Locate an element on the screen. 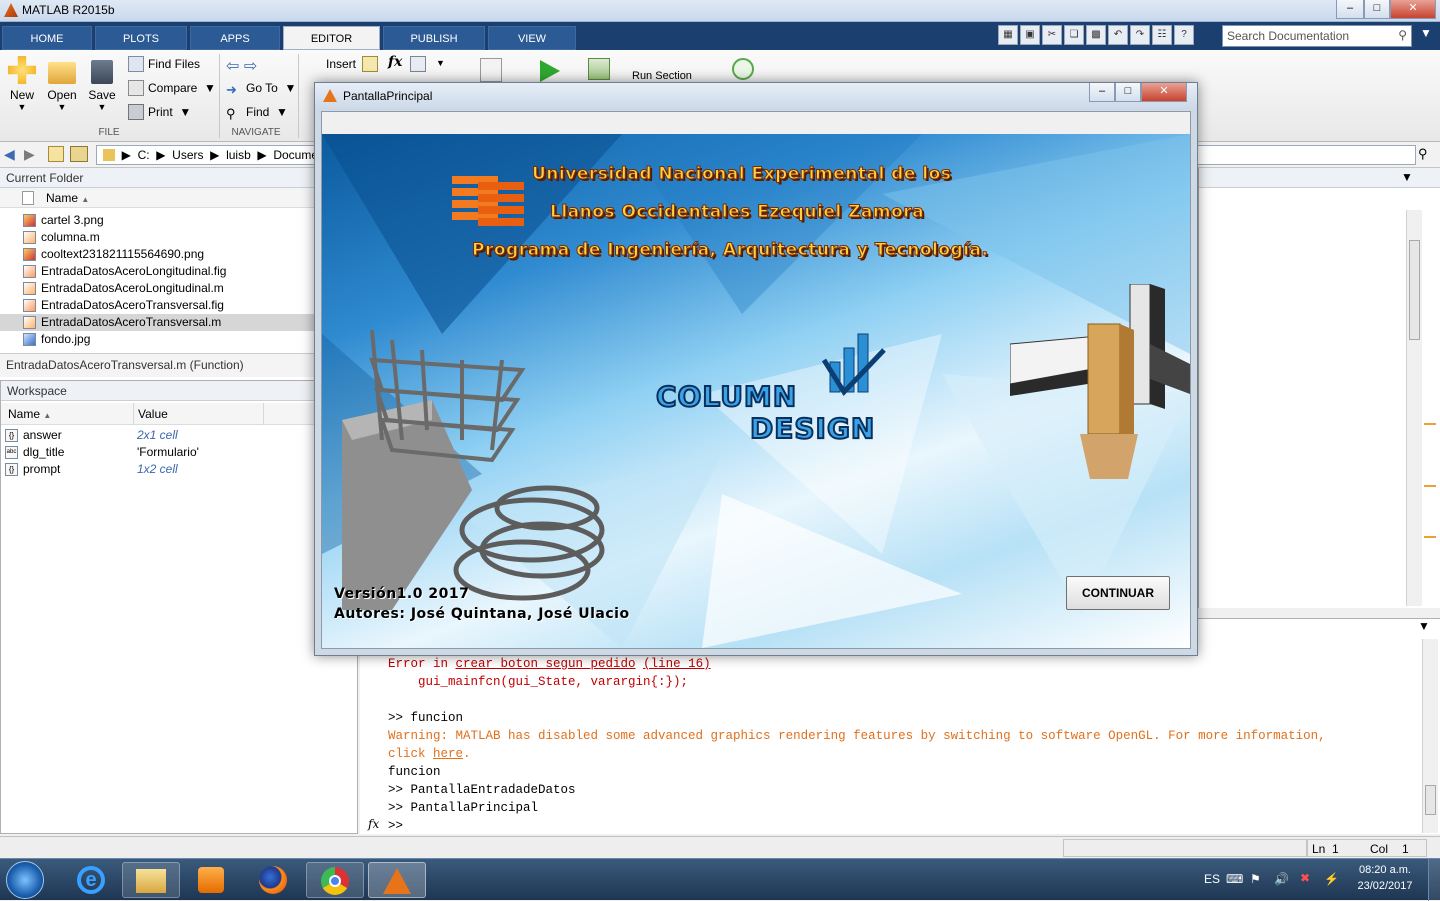 The width and height of the screenshot is (1440, 901). command-prompt: >> is located at coordinates (395, 826).